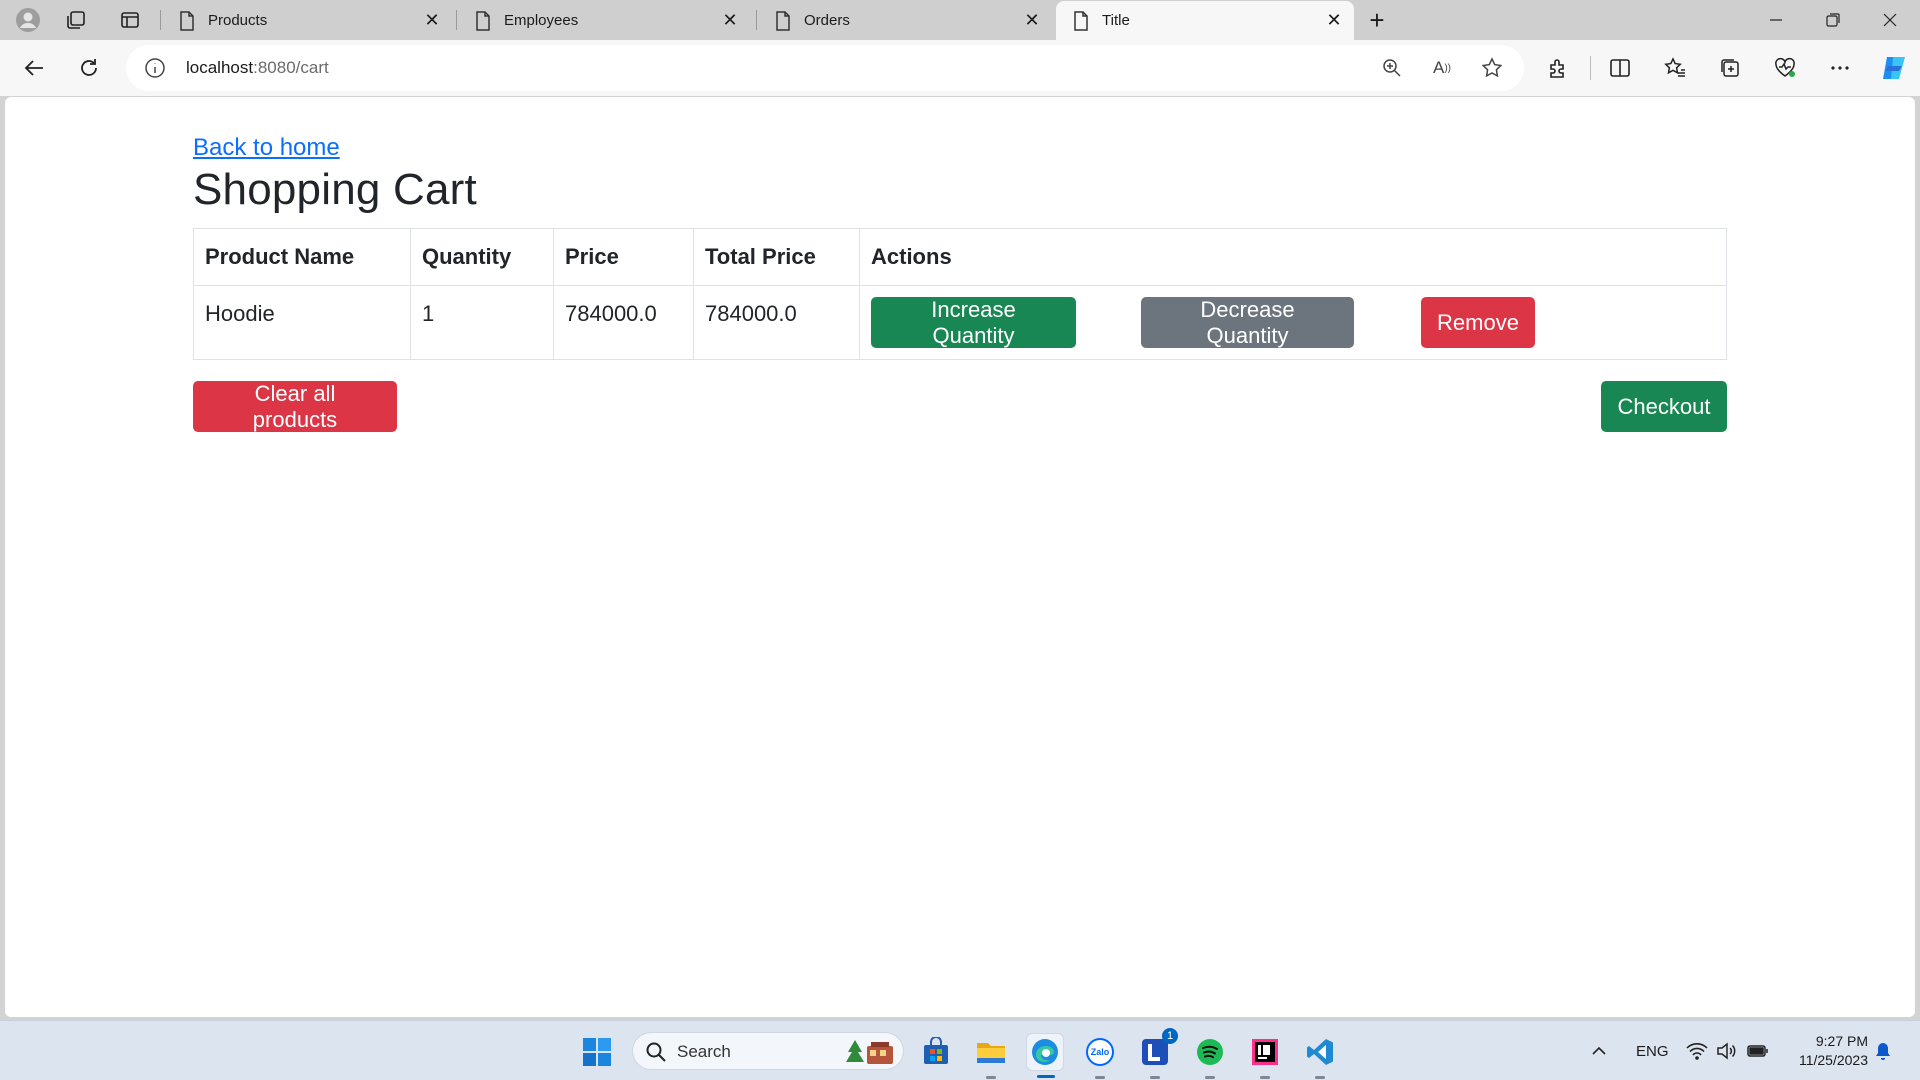  Describe the element at coordinates (1652, 1051) in the screenshot. I see `language-indicator: ENG` at that location.